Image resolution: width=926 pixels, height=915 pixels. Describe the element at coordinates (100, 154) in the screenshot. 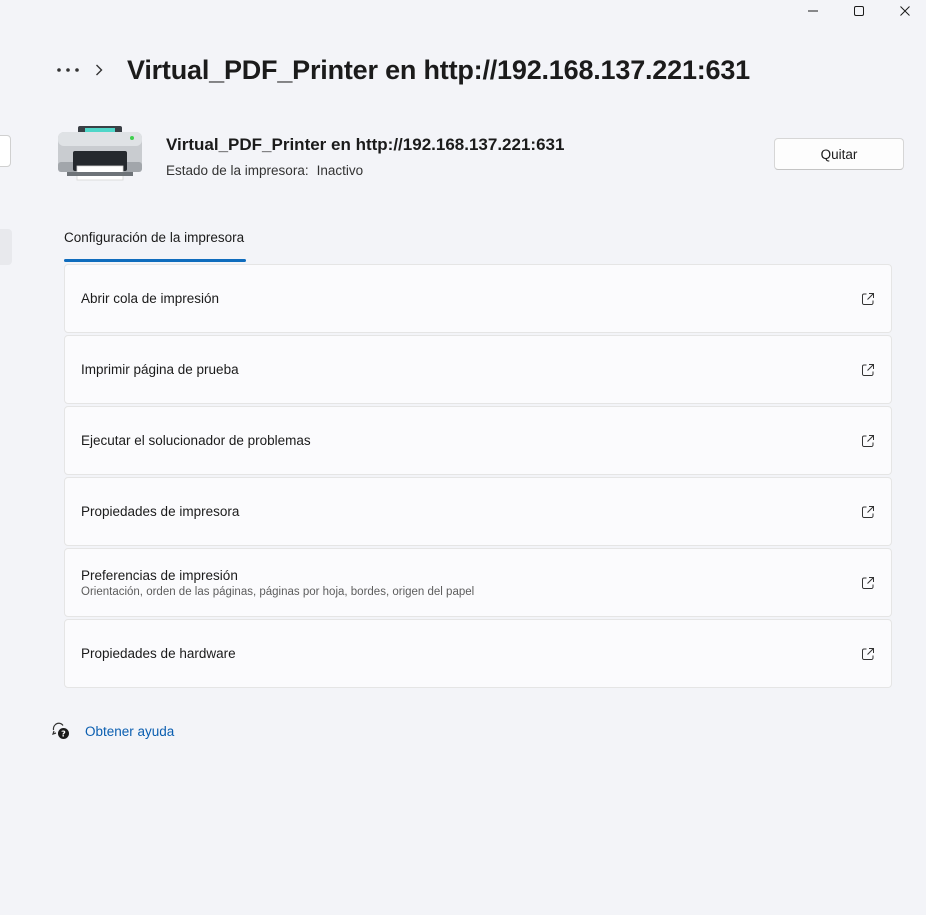

I see `printer-icon` at that location.